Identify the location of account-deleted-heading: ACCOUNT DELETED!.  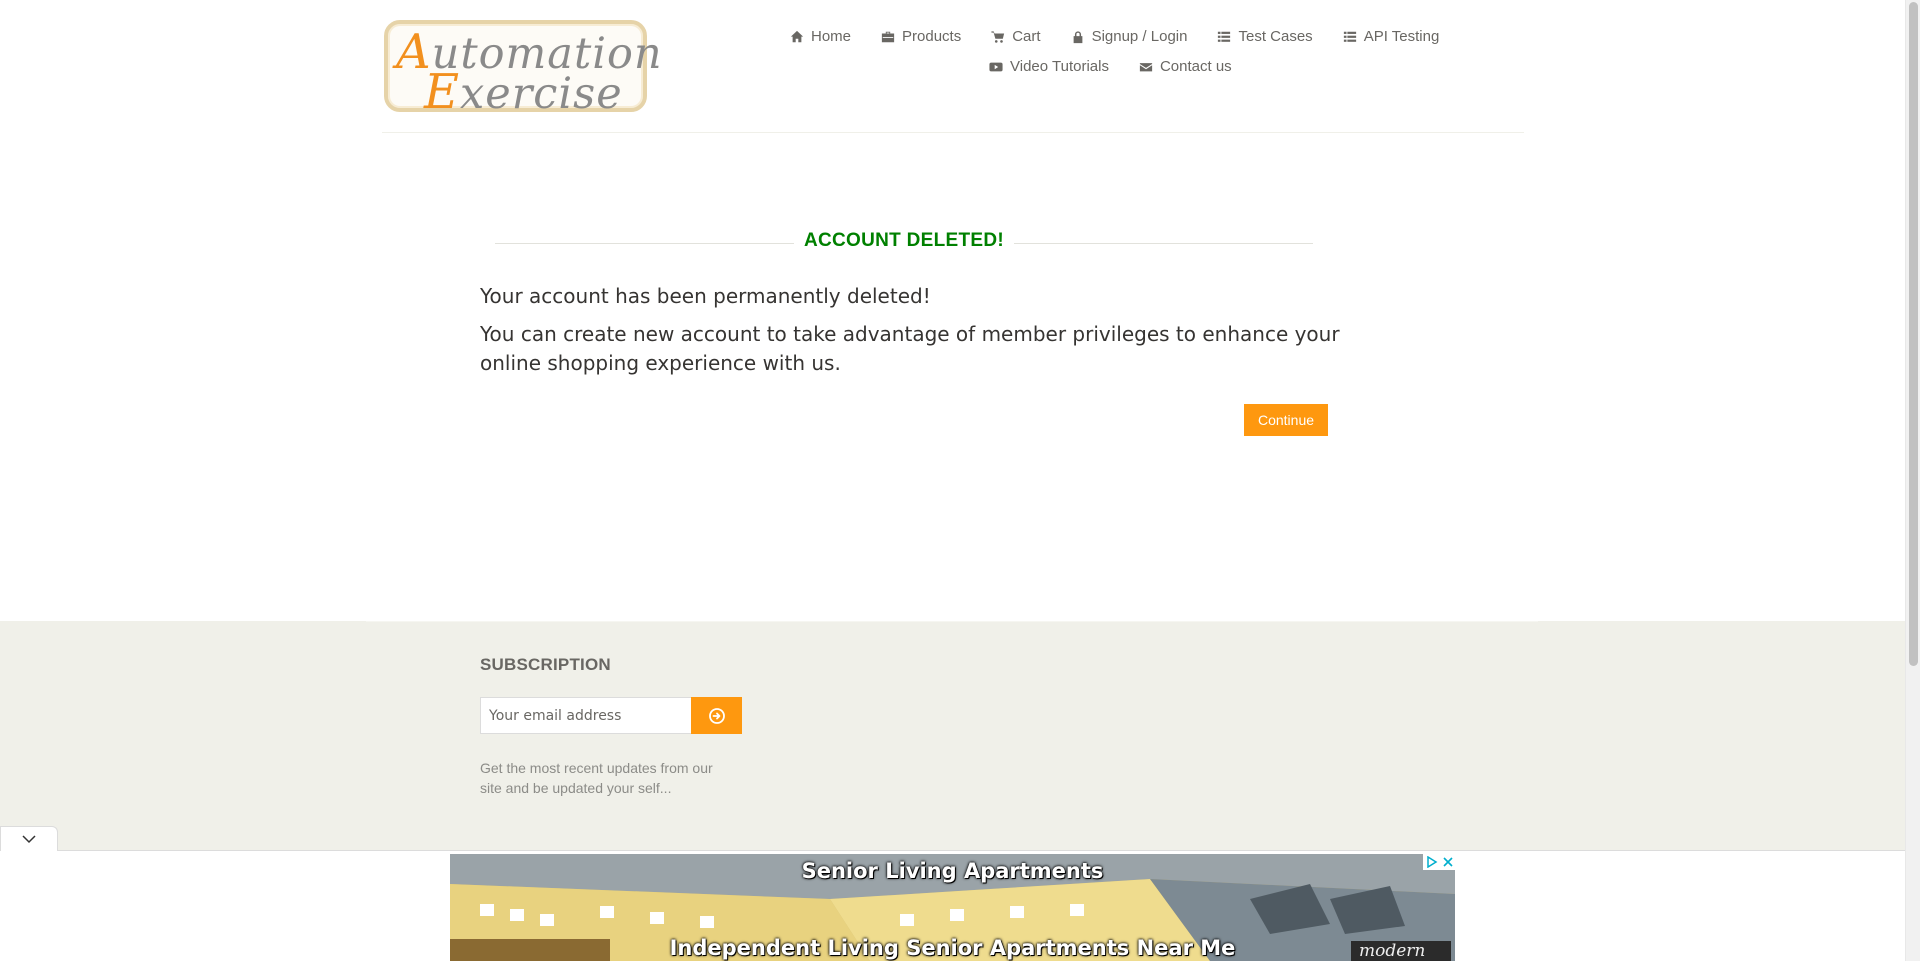
(904, 243).